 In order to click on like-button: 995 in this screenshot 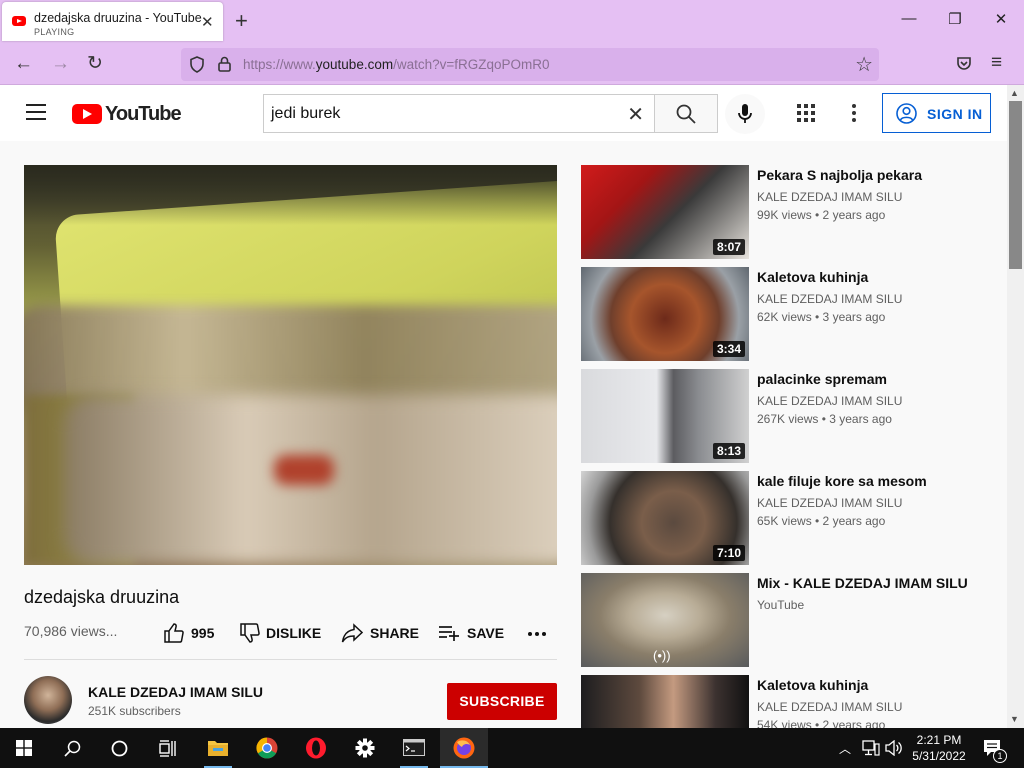, I will do `click(192, 633)`.